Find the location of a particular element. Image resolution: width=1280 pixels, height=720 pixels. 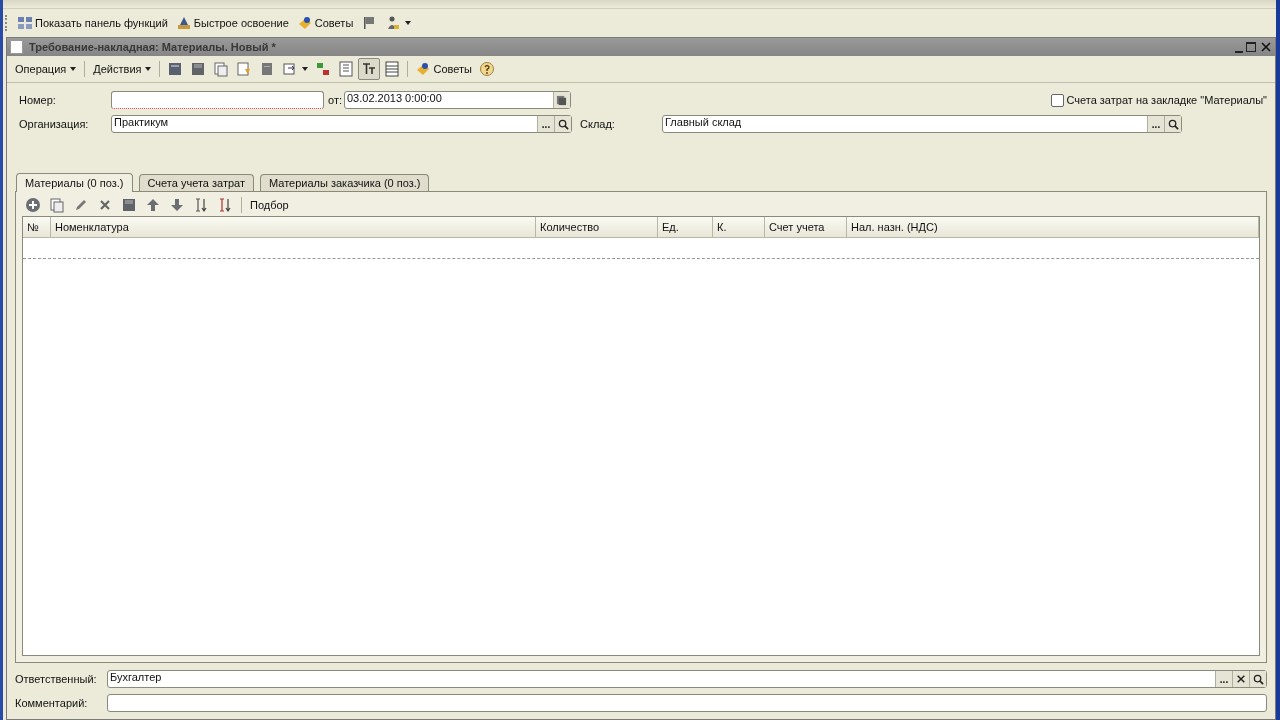

column-header: К. is located at coordinates (739, 227).